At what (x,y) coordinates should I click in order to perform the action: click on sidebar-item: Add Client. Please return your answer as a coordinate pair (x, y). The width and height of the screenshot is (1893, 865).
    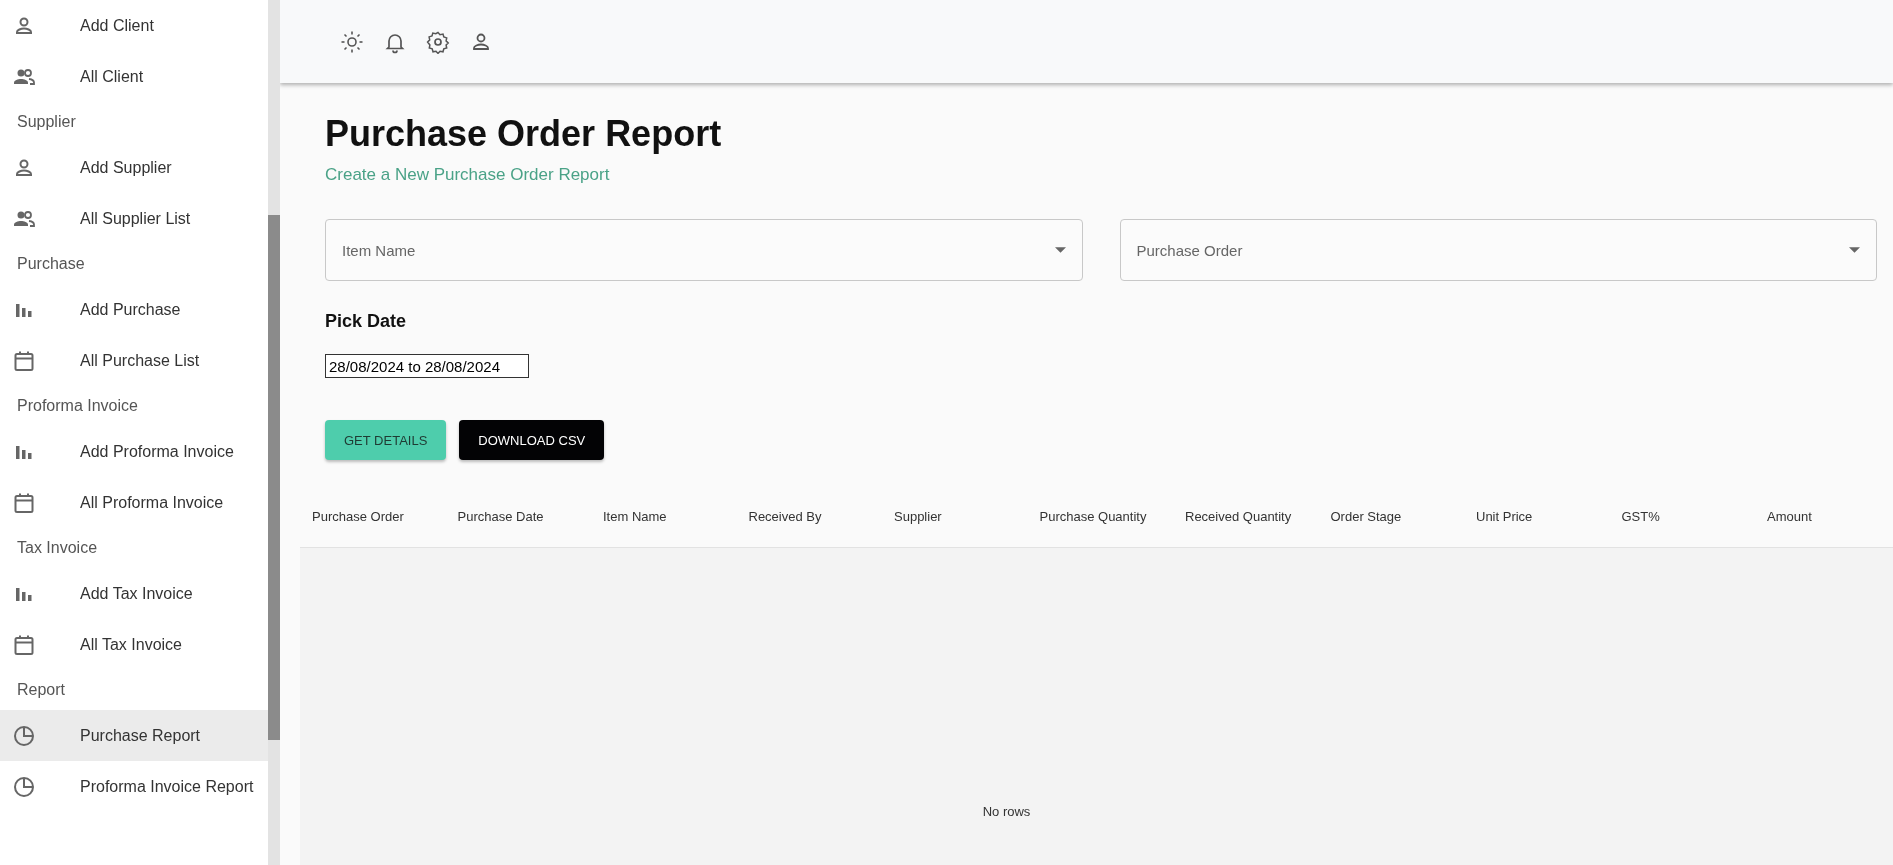
    Looking at the image, I should click on (134, 25).